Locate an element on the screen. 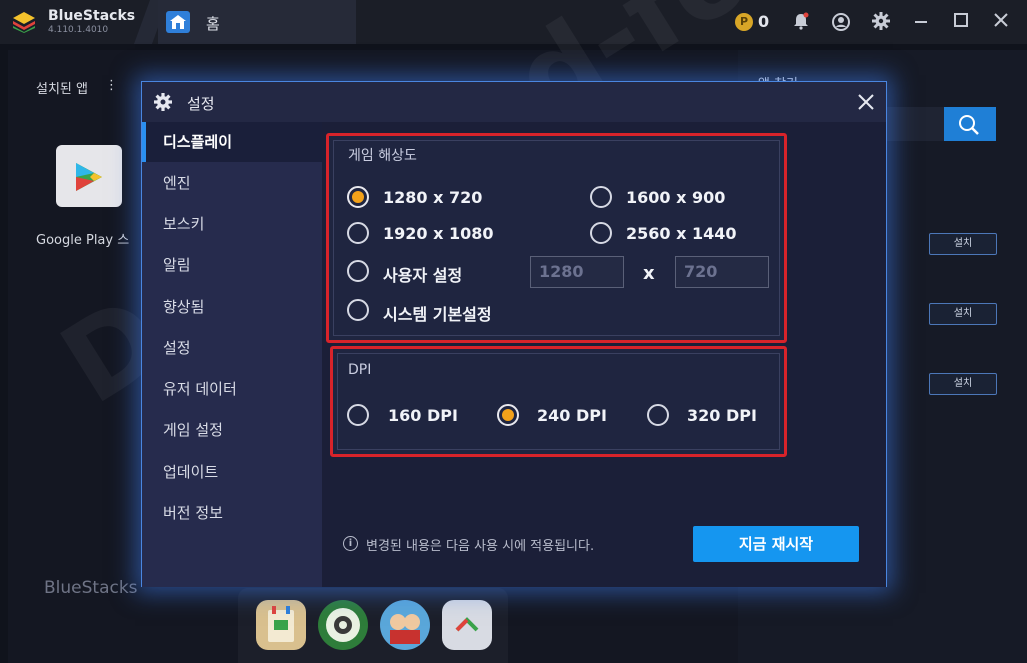 The image size is (1027, 663). radio-label-1600x900: 1600 x 900 is located at coordinates (676, 197).